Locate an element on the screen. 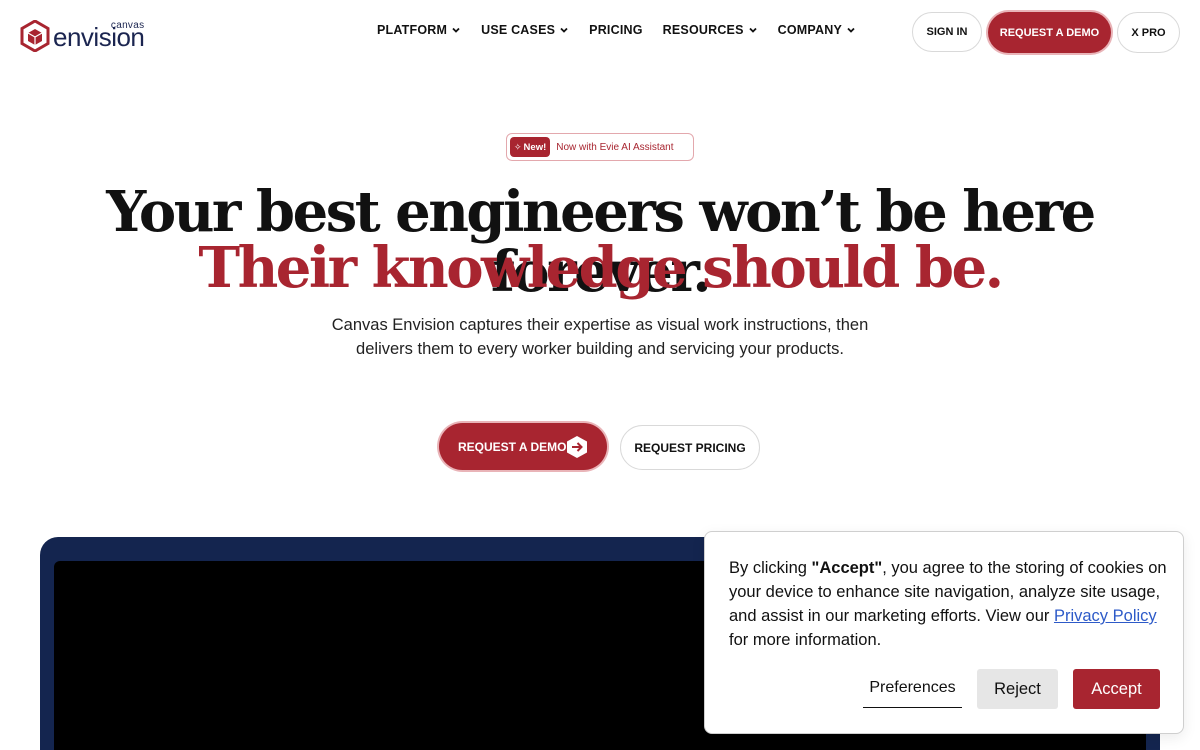  nav-use-cases-label: USE CASES is located at coordinates (518, 30).